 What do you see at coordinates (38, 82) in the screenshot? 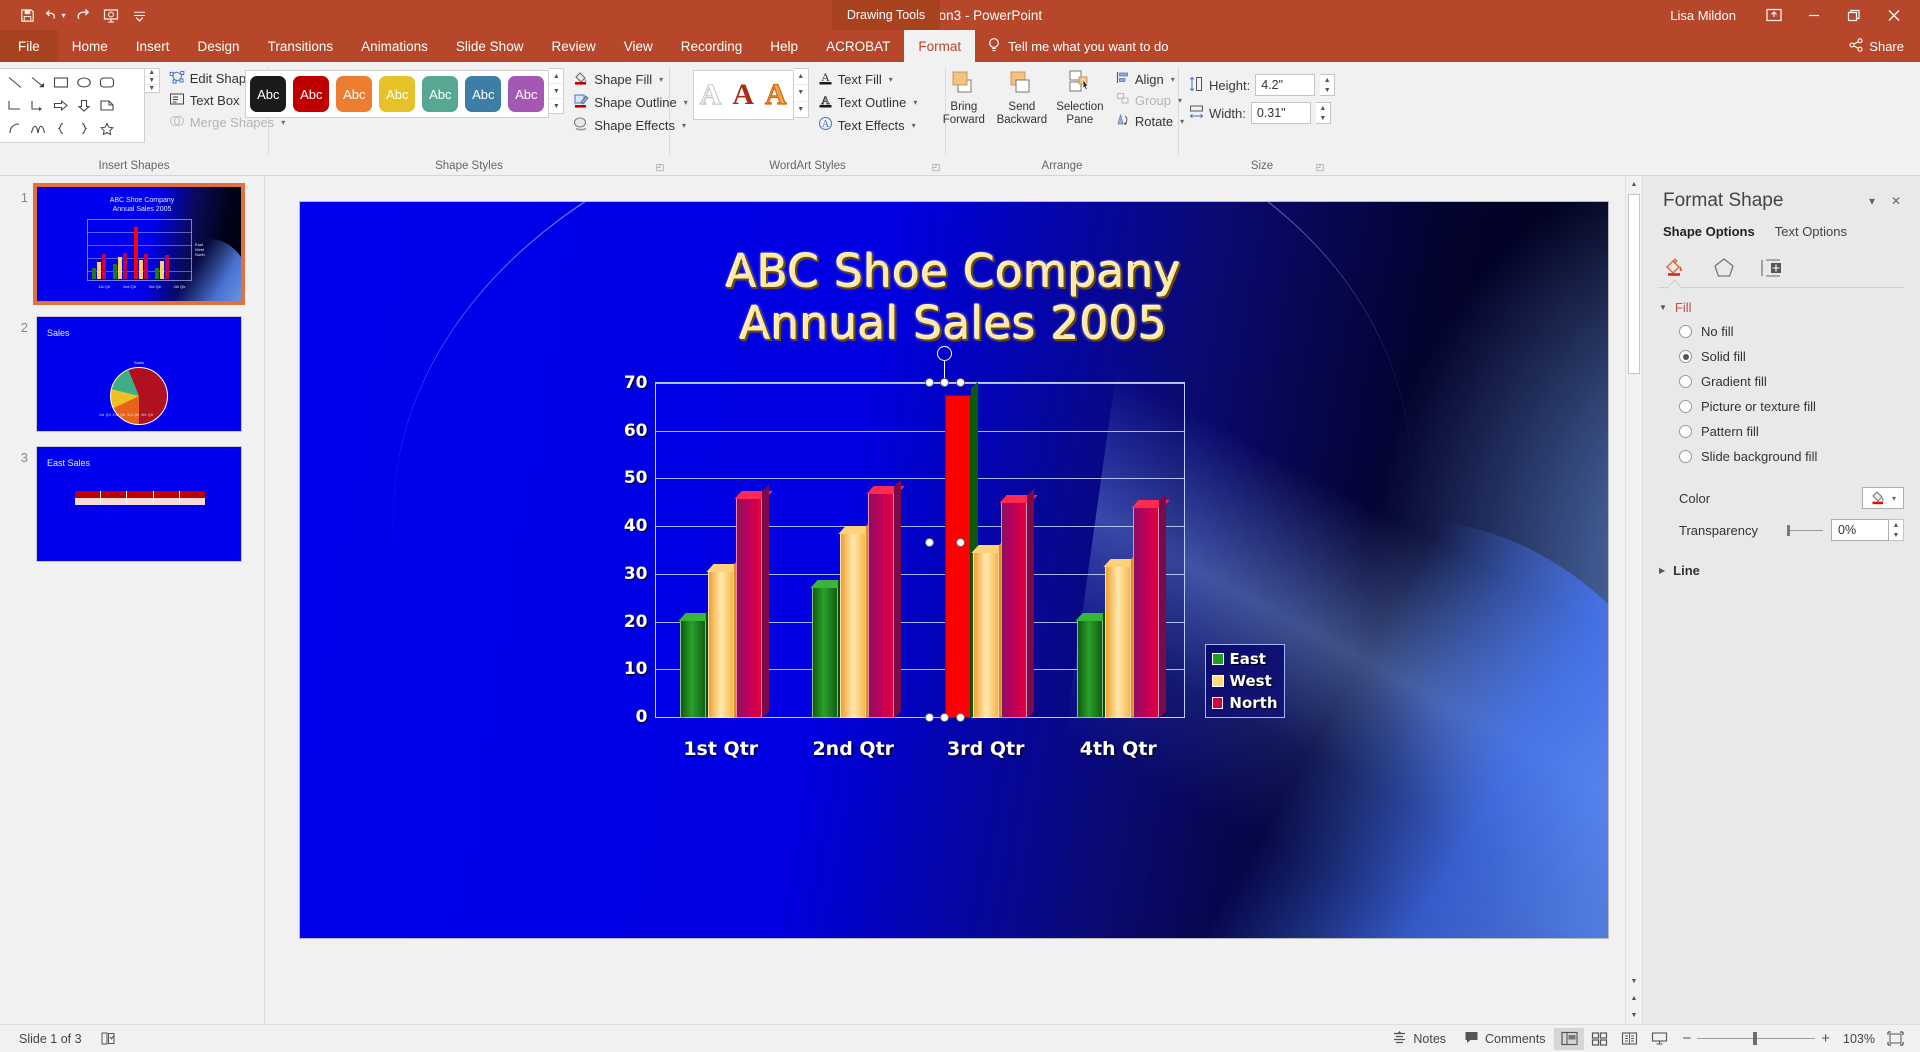
I see `shape-line-arrow-icon` at bounding box center [38, 82].